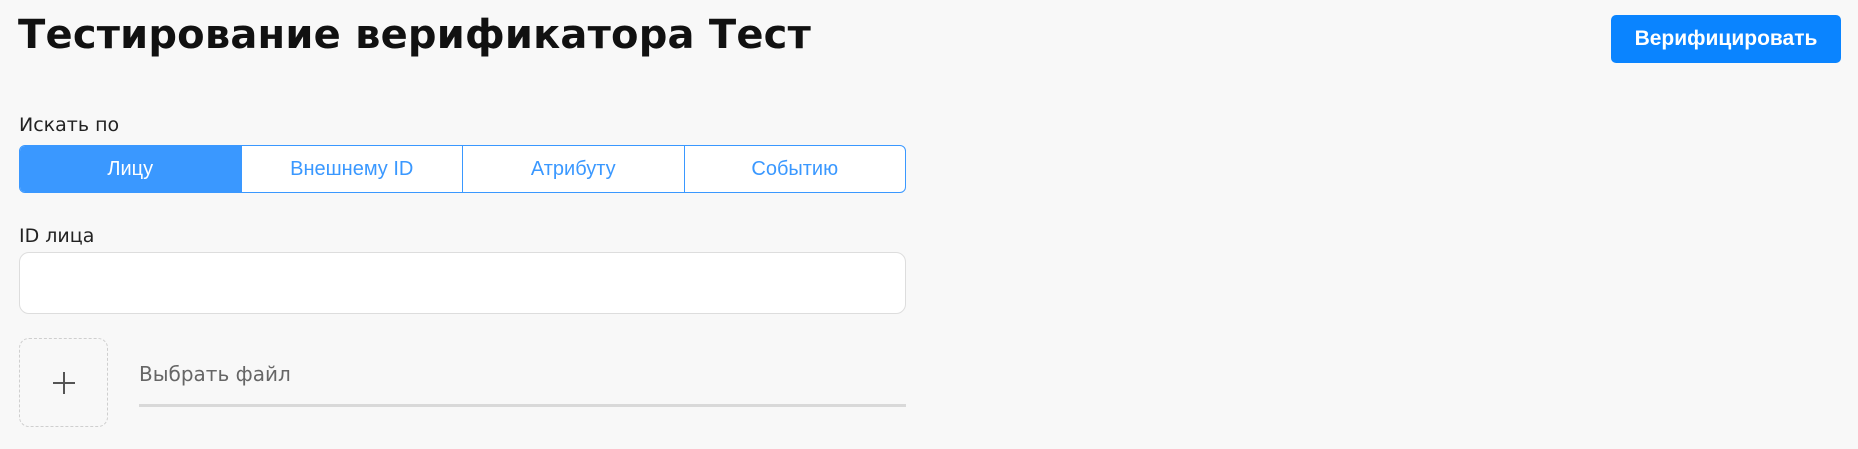 The width and height of the screenshot is (1858, 449). I want to click on search-by-external-id-tab: Внешнему ID, so click(351, 169).